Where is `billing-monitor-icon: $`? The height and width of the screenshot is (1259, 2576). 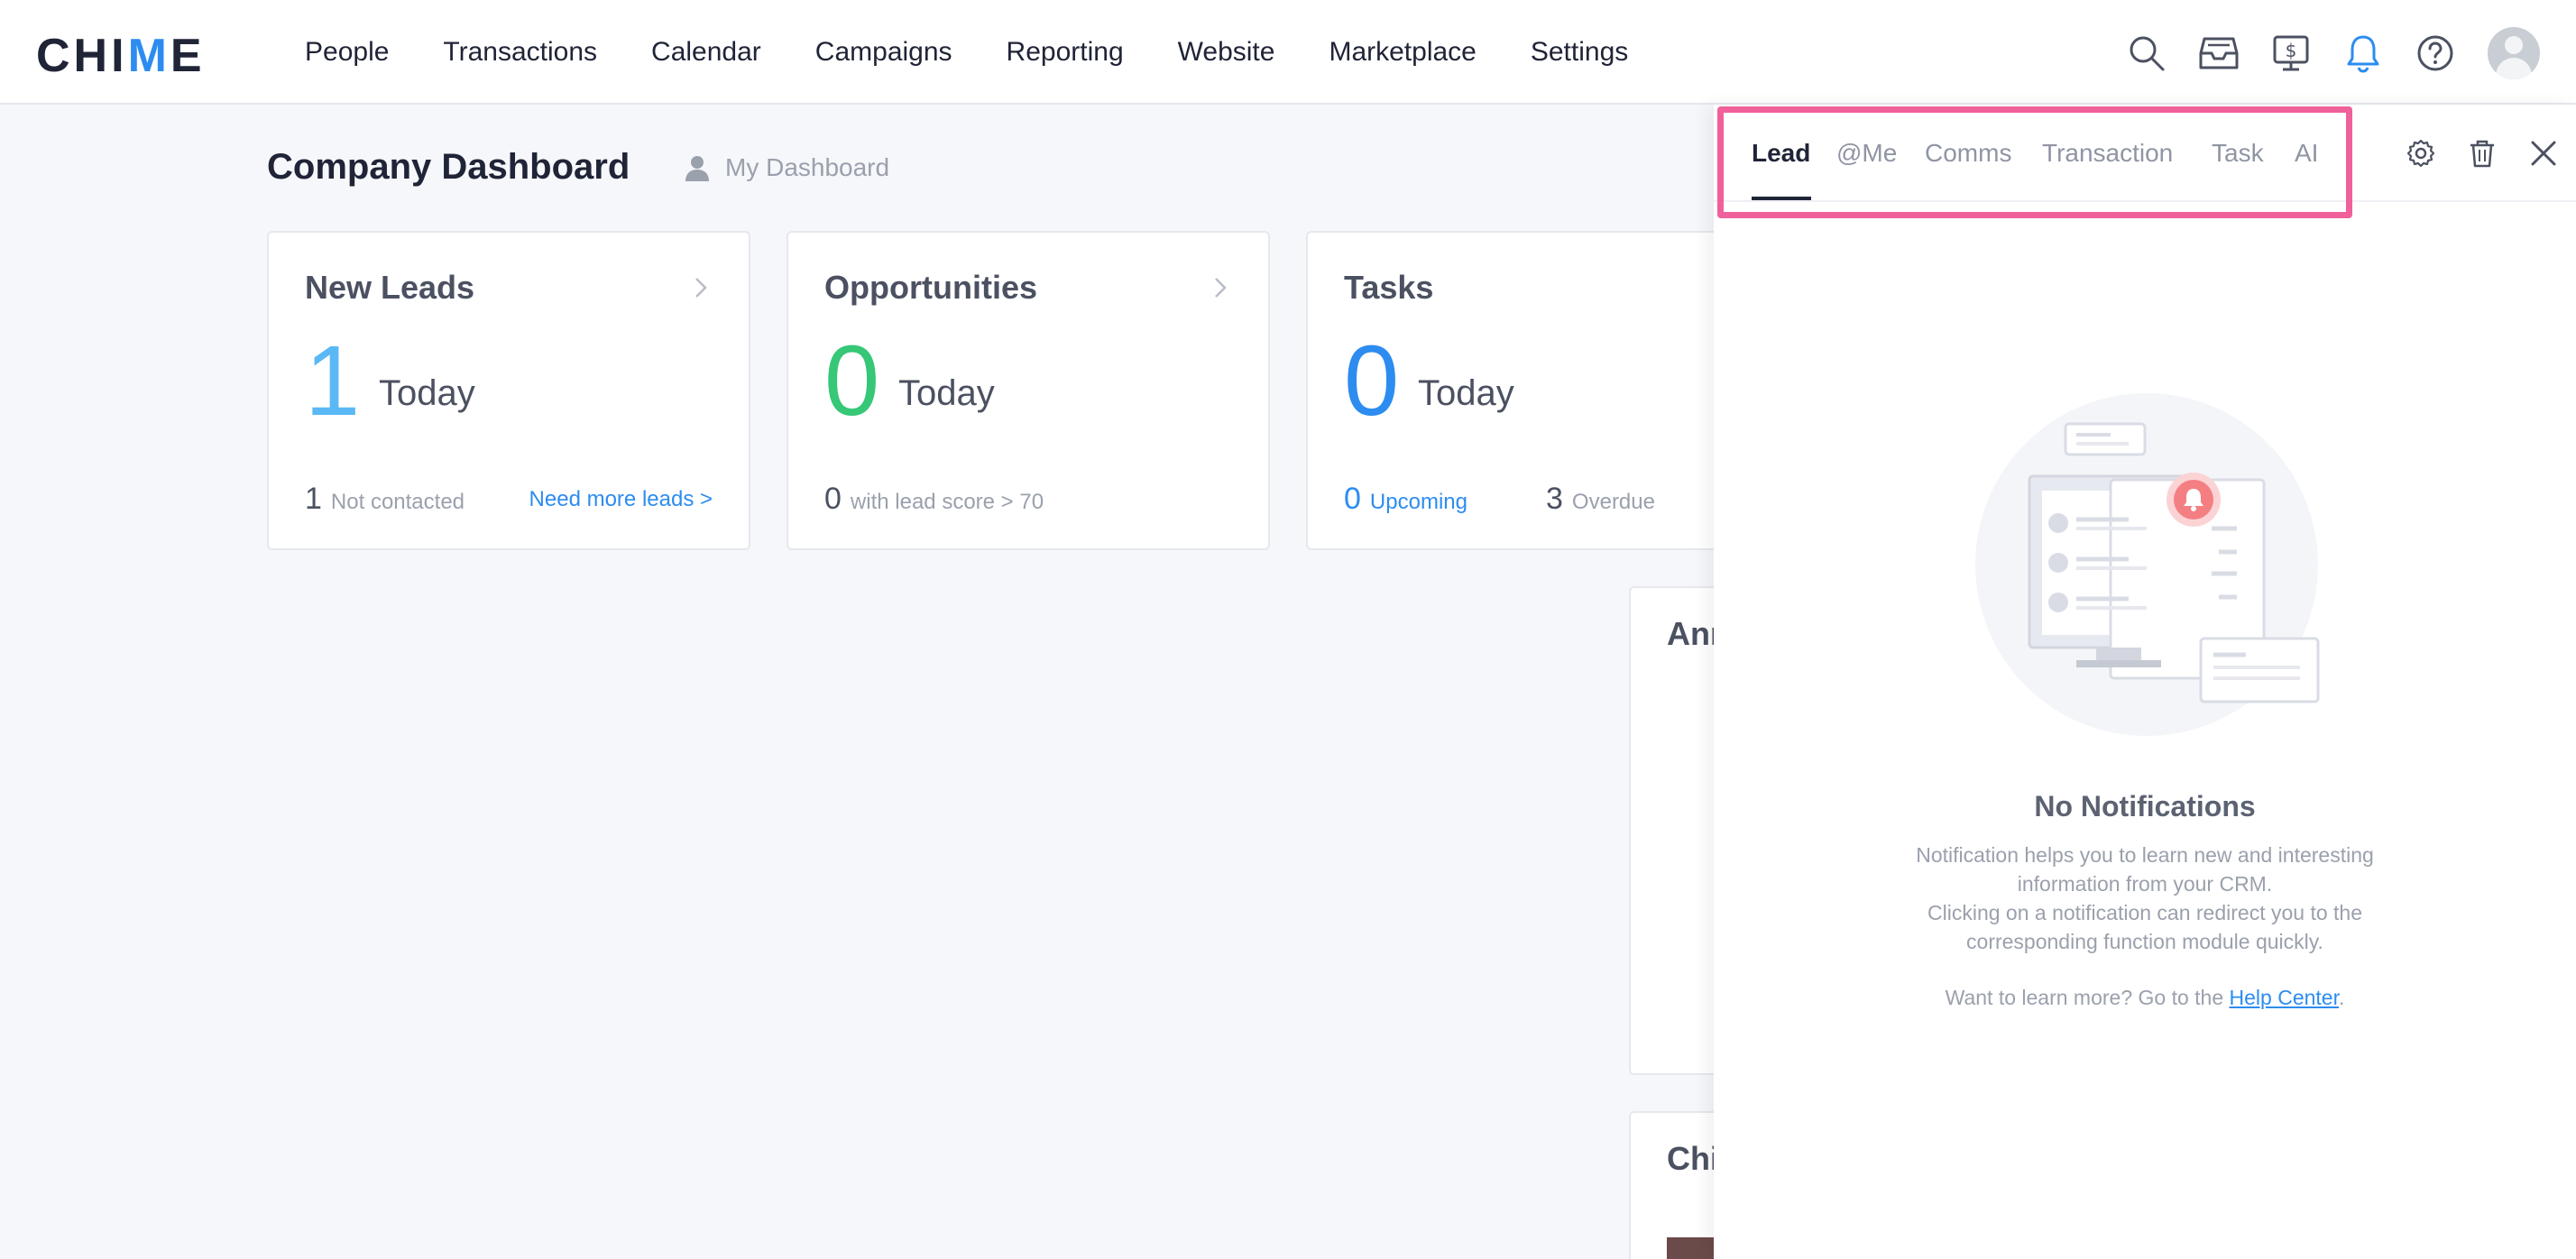 billing-monitor-icon: $ is located at coordinates (2291, 53).